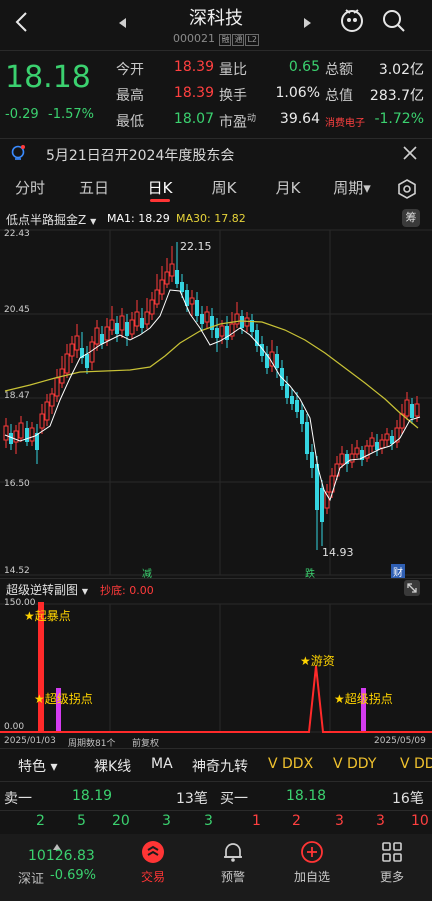  Describe the element at coordinates (51, 219) in the screenshot. I see `indicator-selector: 低点半路掘金Z ▼` at that location.